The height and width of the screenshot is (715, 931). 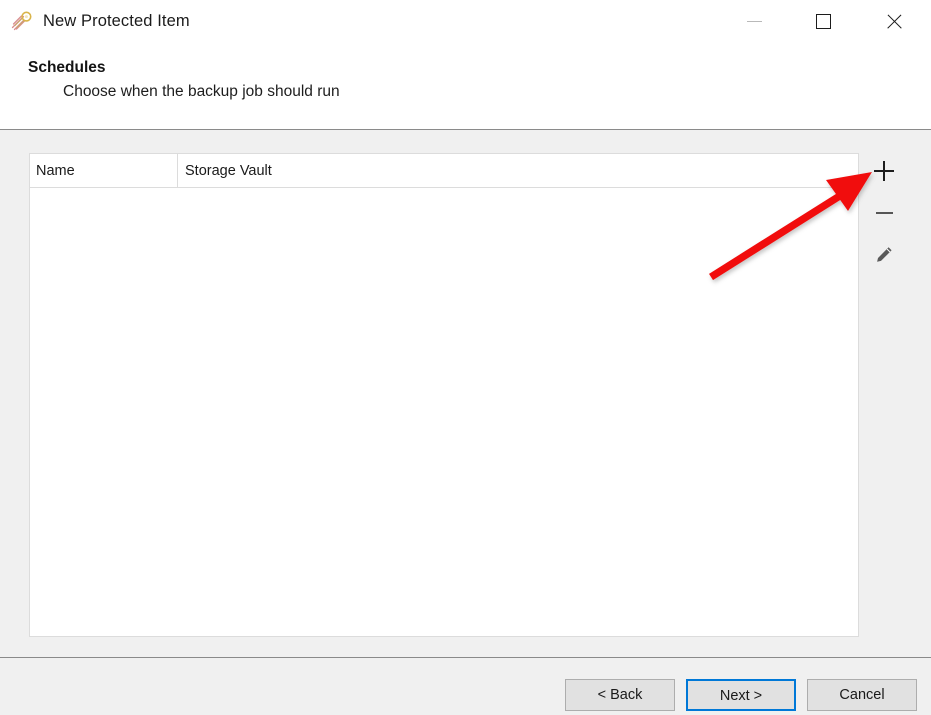 What do you see at coordinates (465, 21) in the screenshot?
I see `window-title-bar: New Protected Item` at bounding box center [465, 21].